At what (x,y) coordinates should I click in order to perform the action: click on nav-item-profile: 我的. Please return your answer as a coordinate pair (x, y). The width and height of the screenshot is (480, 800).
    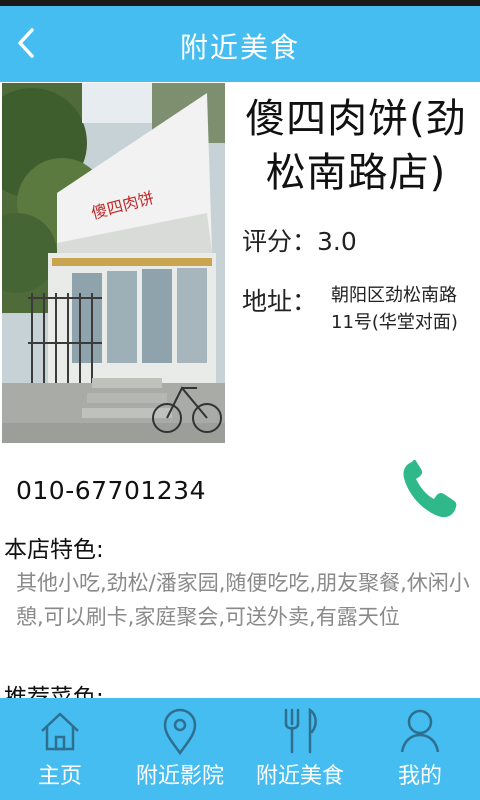
    Looking at the image, I should click on (420, 749).